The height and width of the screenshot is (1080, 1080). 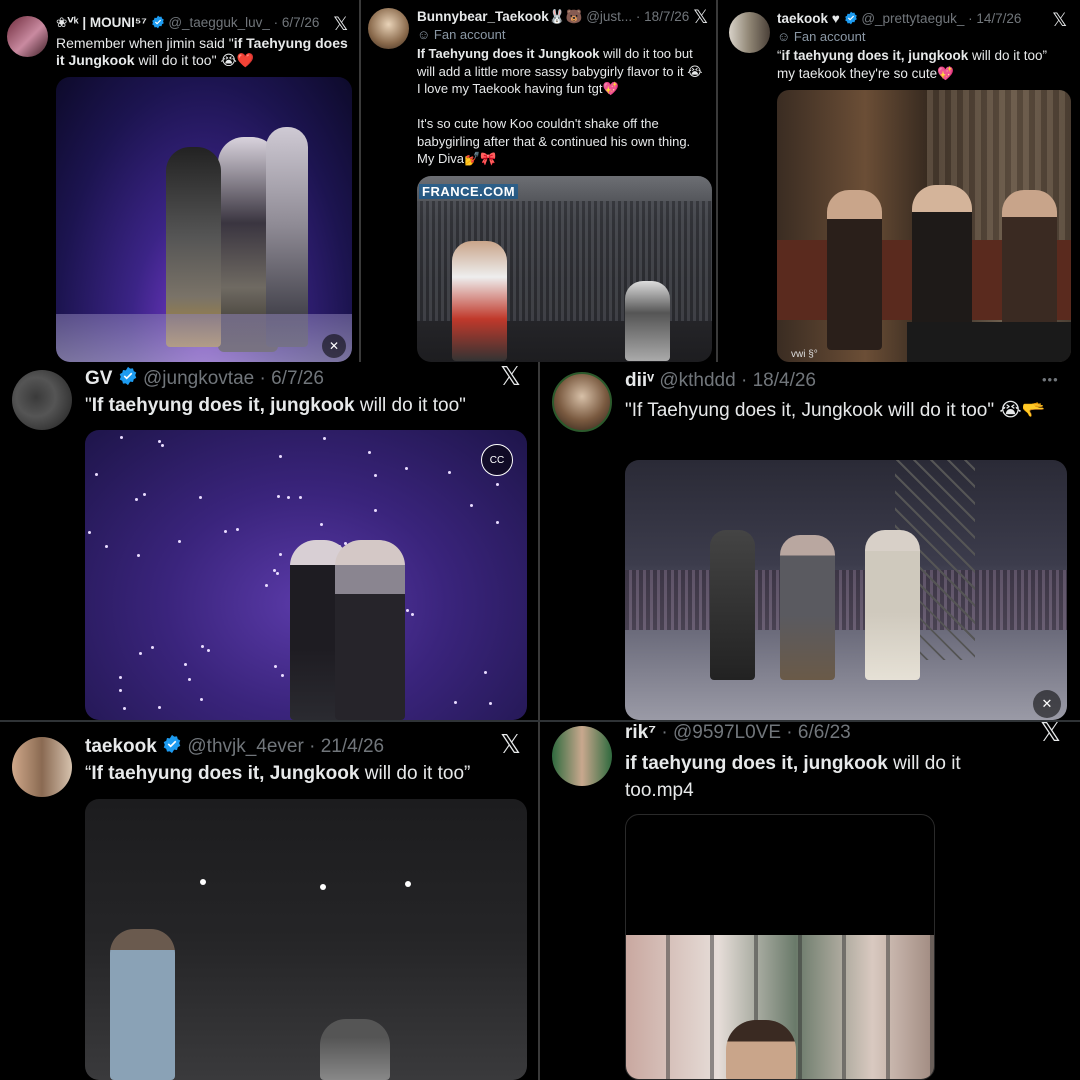 I want to click on fan-account-icon: ☺, so click(x=424, y=34).